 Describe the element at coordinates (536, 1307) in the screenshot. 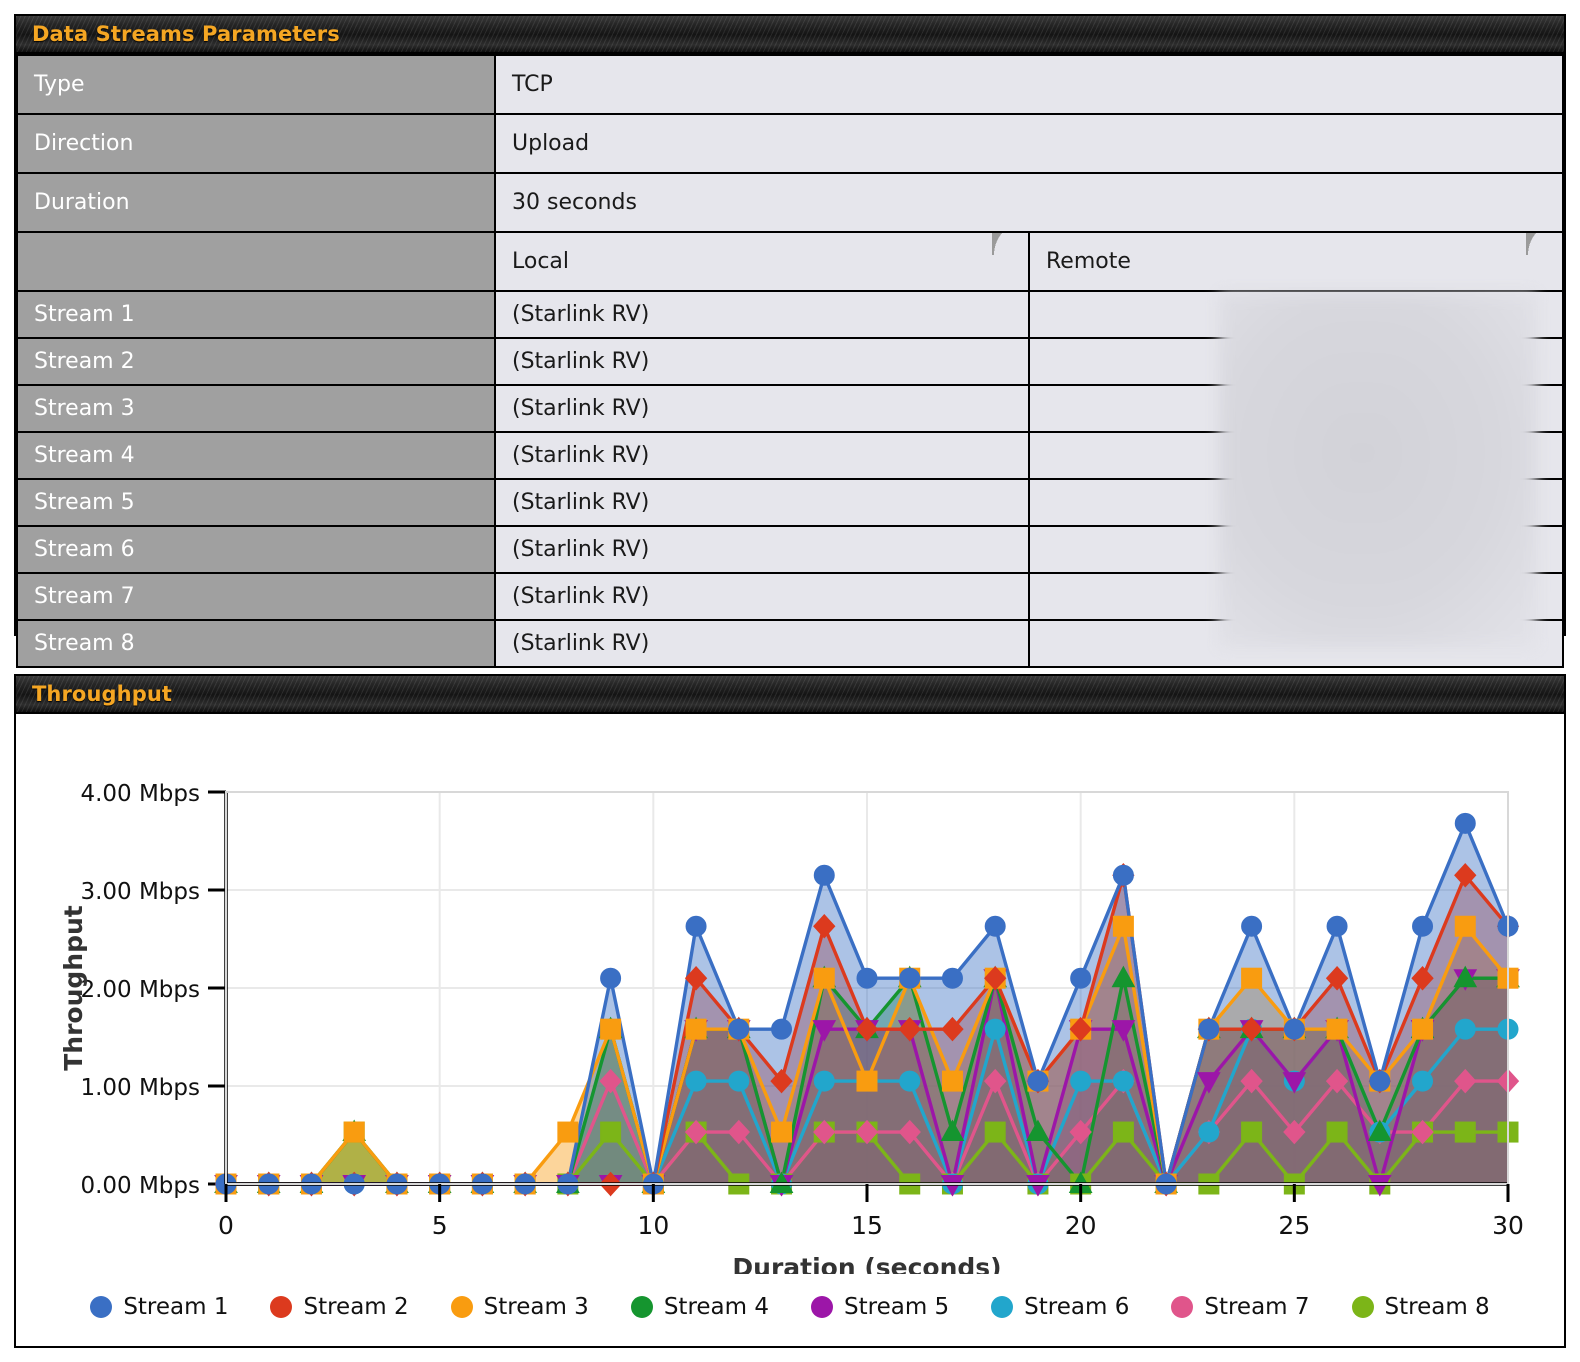

I see `legend-label: Stream 3` at that location.